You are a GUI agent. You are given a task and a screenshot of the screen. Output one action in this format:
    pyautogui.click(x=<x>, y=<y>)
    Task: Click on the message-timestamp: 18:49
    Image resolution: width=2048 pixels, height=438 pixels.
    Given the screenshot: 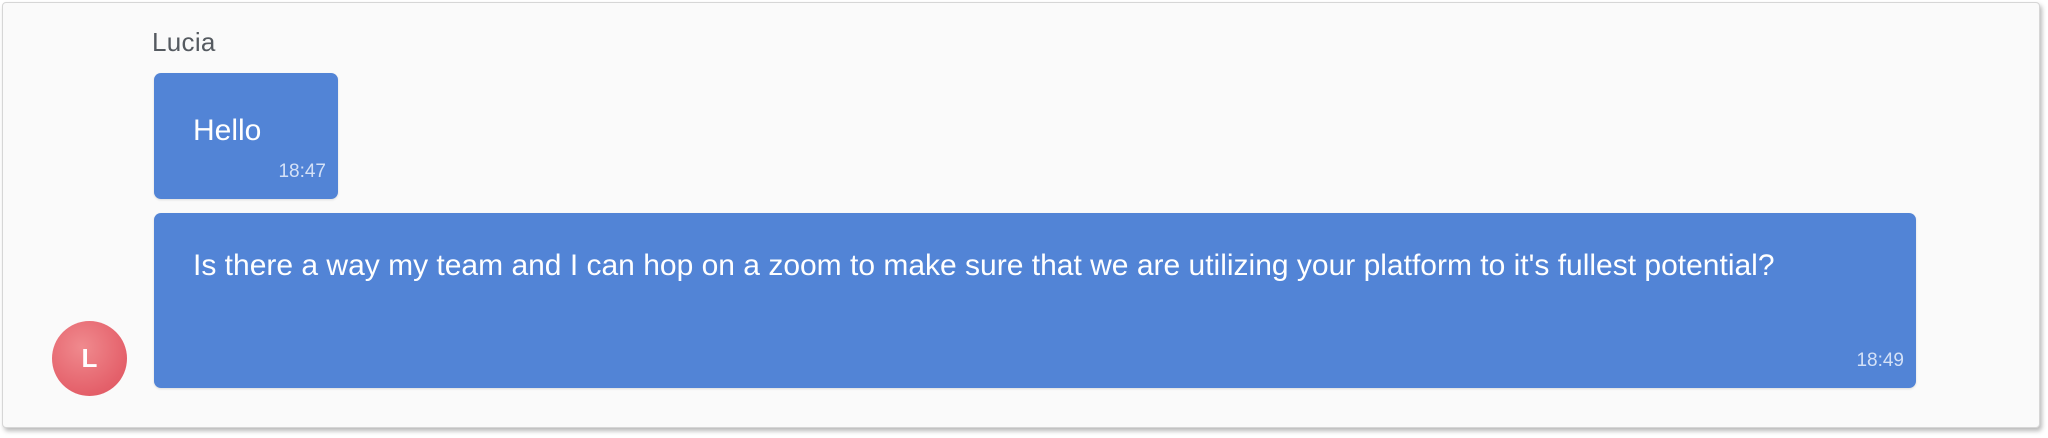 What is the action you would take?
    pyautogui.click(x=1880, y=360)
    